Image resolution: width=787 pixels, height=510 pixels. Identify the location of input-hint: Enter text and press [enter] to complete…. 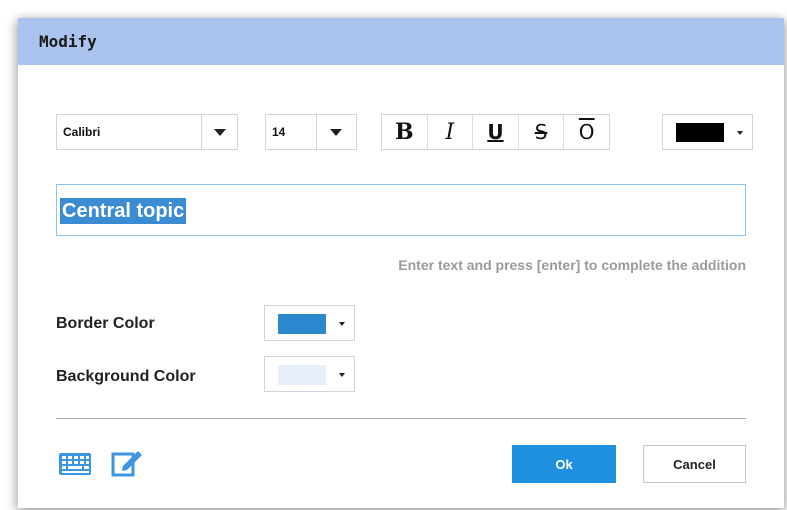
(572, 265).